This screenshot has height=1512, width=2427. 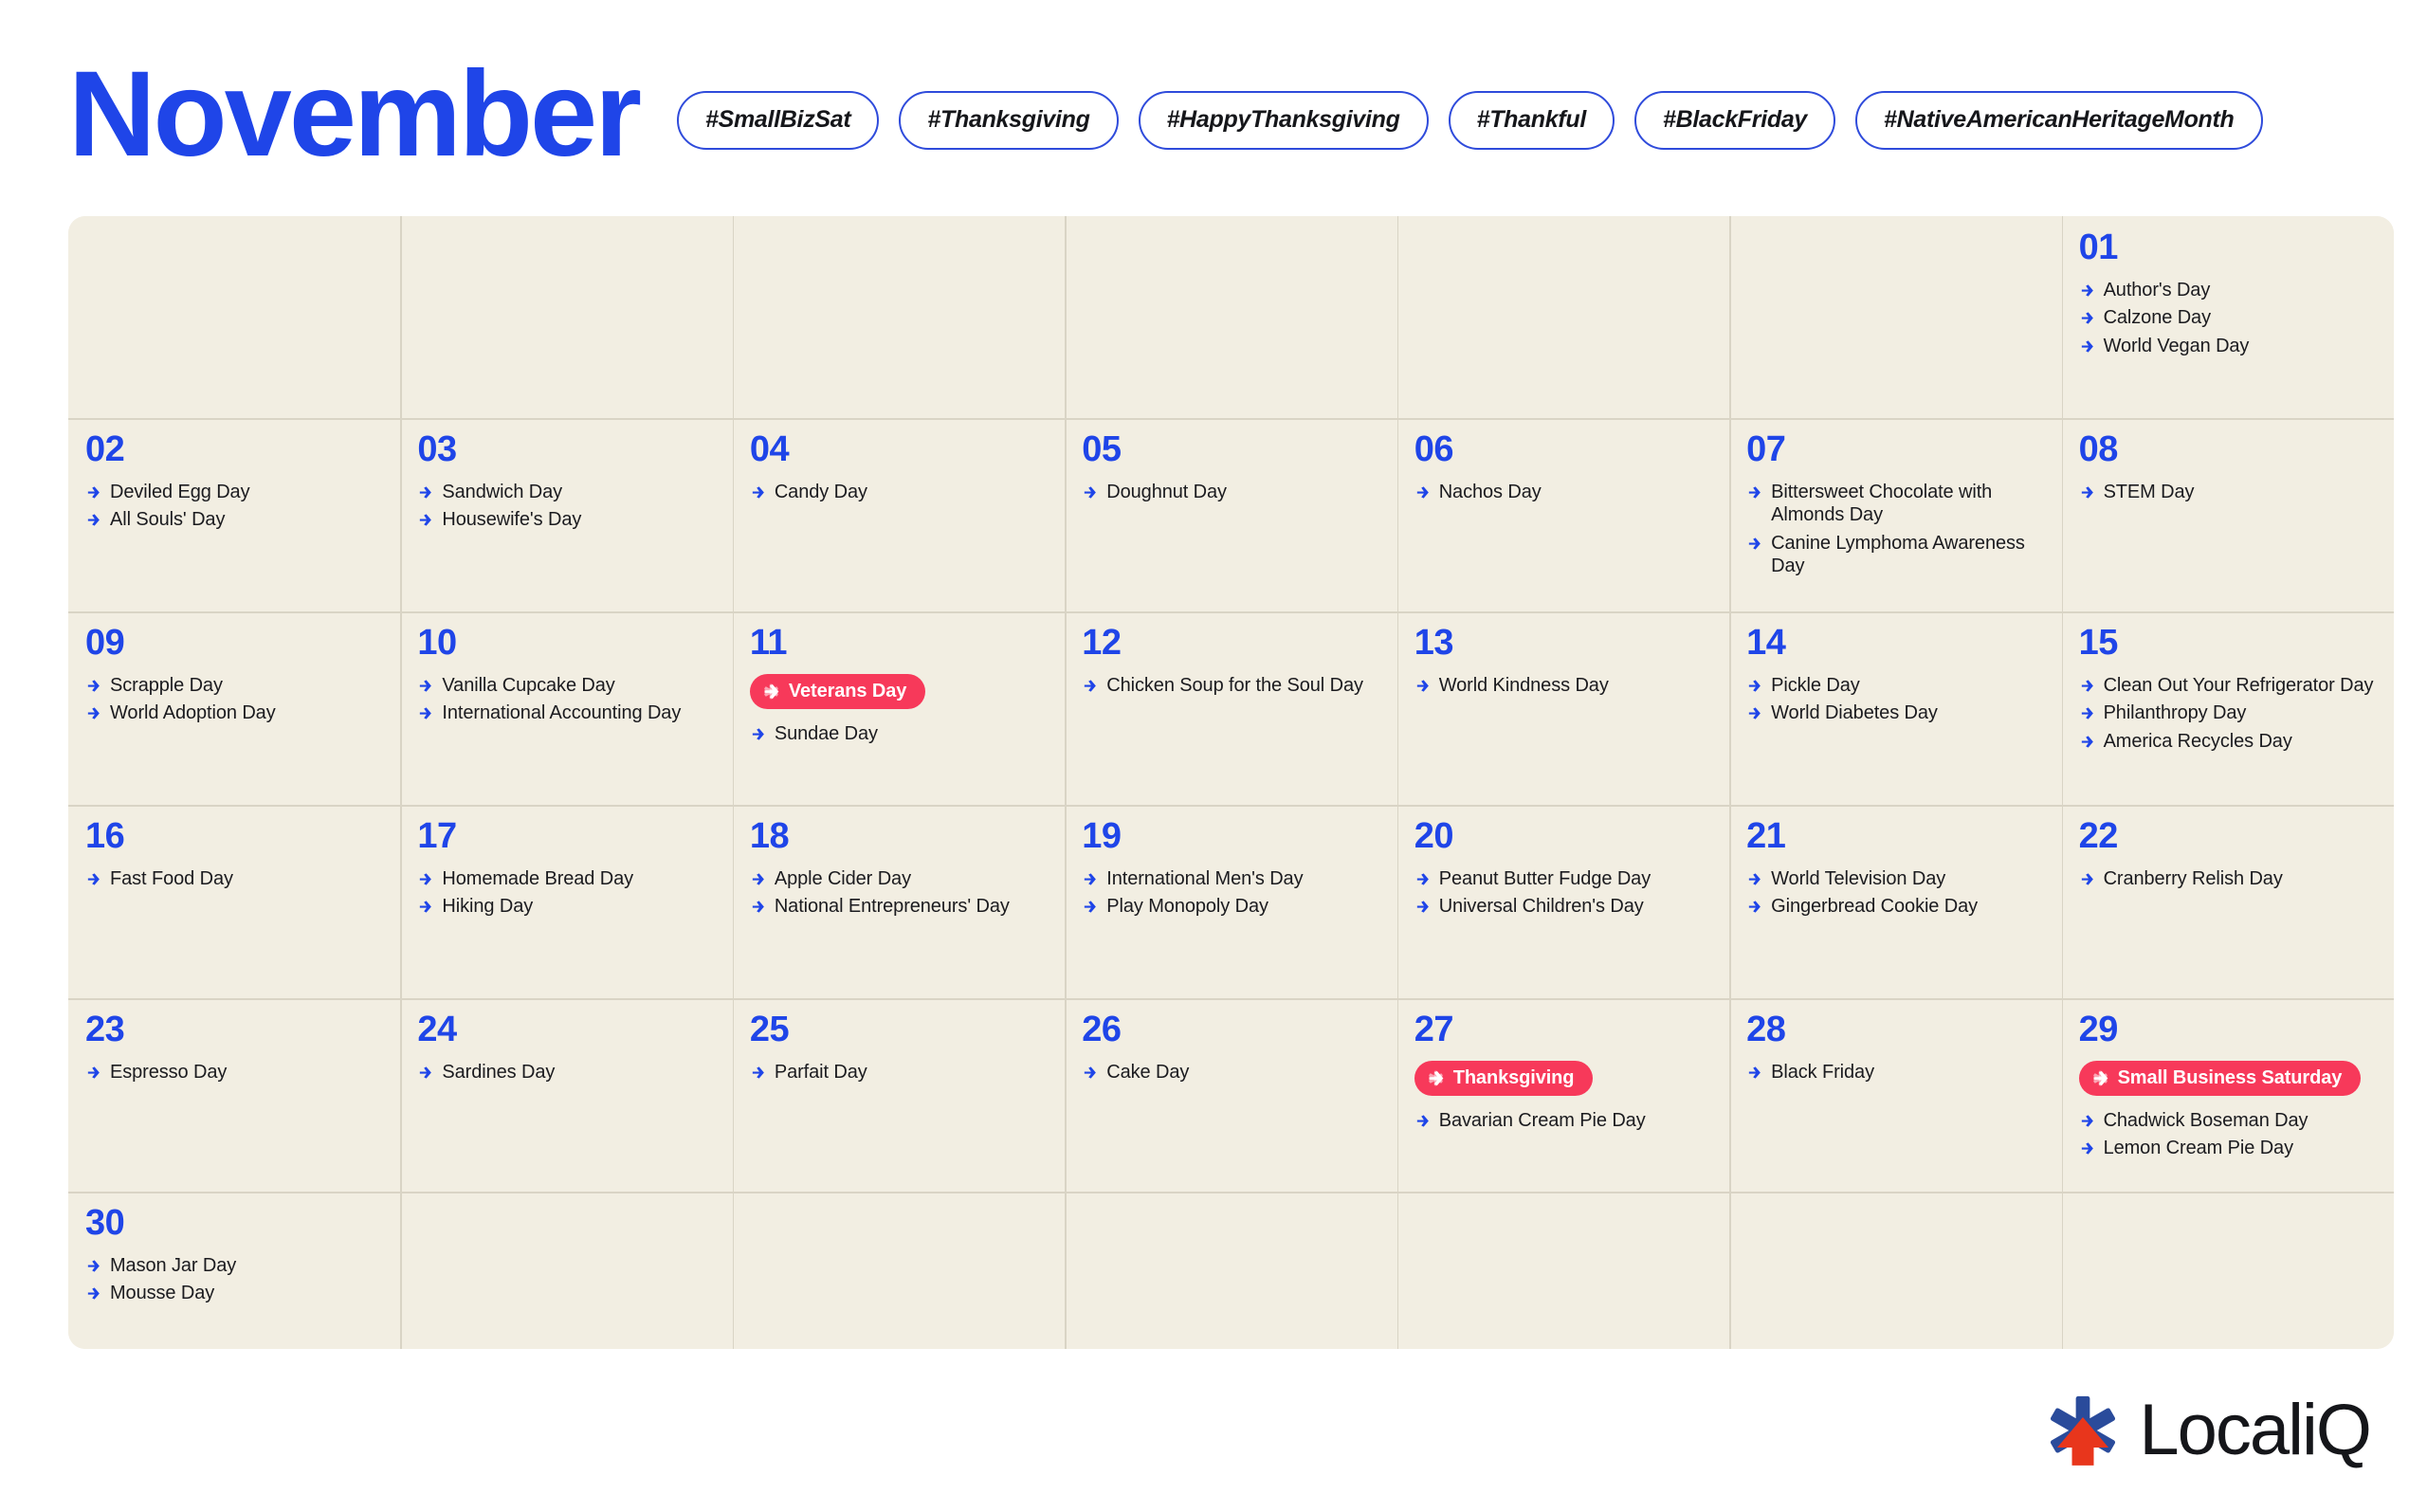 I want to click on day-number: 21, so click(x=1766, y=836).